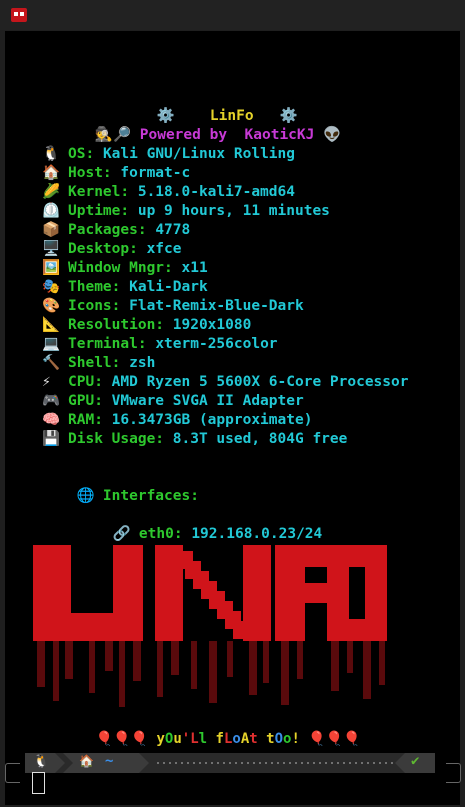 The height and width of the screenshot is (807, 465). What do you see at coordinates (177, 739) in the screenshot?
I see `float-char: u` at bounding box center [177, 739].